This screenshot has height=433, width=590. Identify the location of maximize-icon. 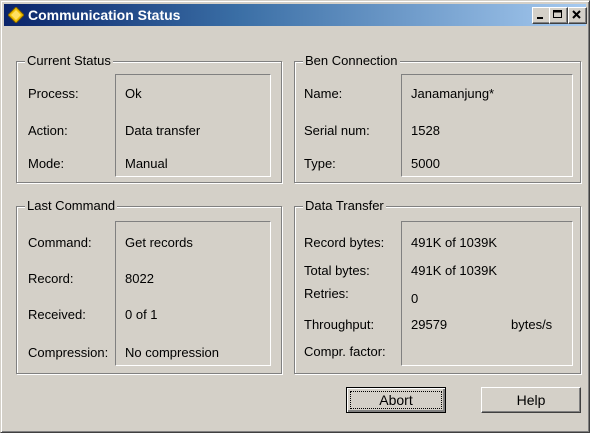
(557, 14).